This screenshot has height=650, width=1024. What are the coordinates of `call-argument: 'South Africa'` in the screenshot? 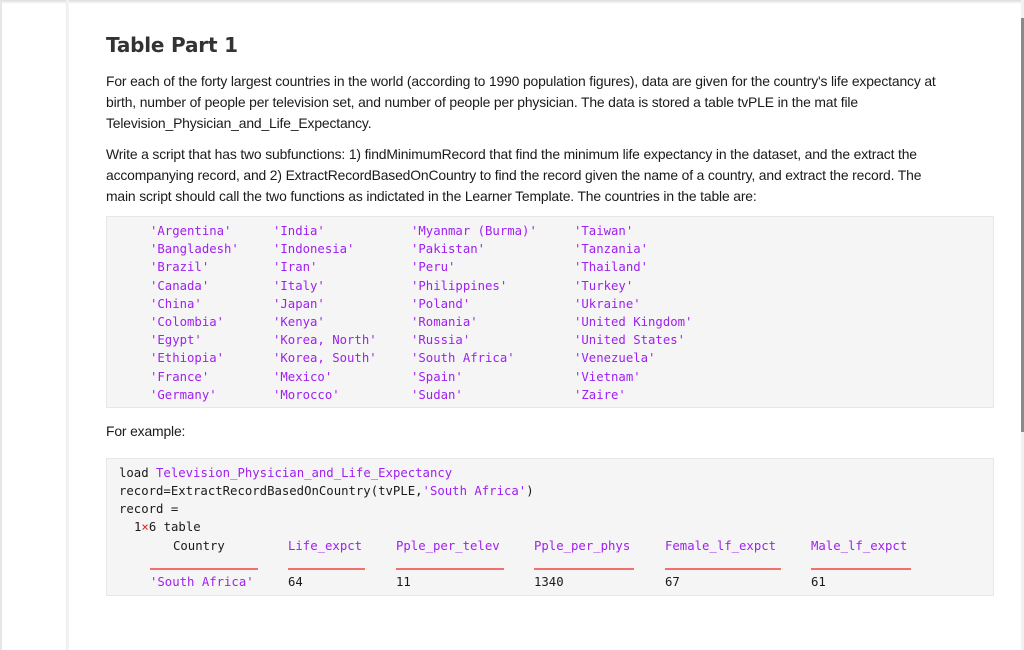 It's located at (474, 491).